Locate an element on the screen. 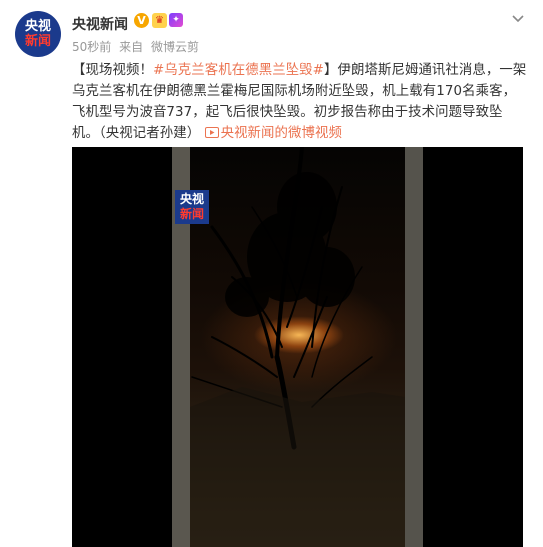  hashtag-link: #乌克兰客机在德黑兰坠毁# is located at coordinates (238, 70).